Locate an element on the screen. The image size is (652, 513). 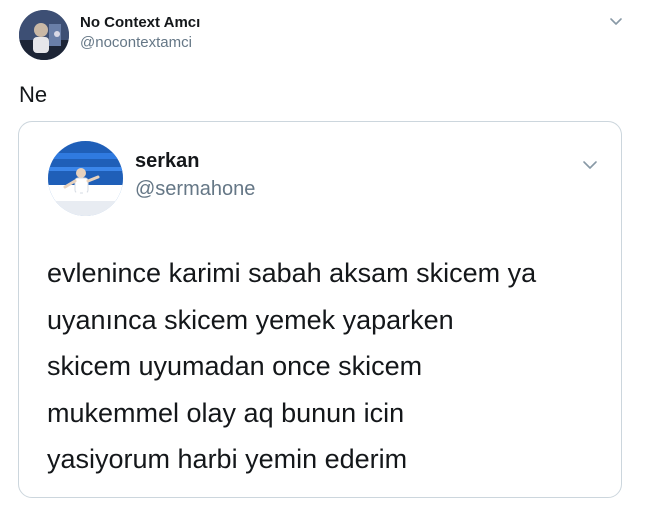
quoted-author-avatar is located at coordinates (85, 178).